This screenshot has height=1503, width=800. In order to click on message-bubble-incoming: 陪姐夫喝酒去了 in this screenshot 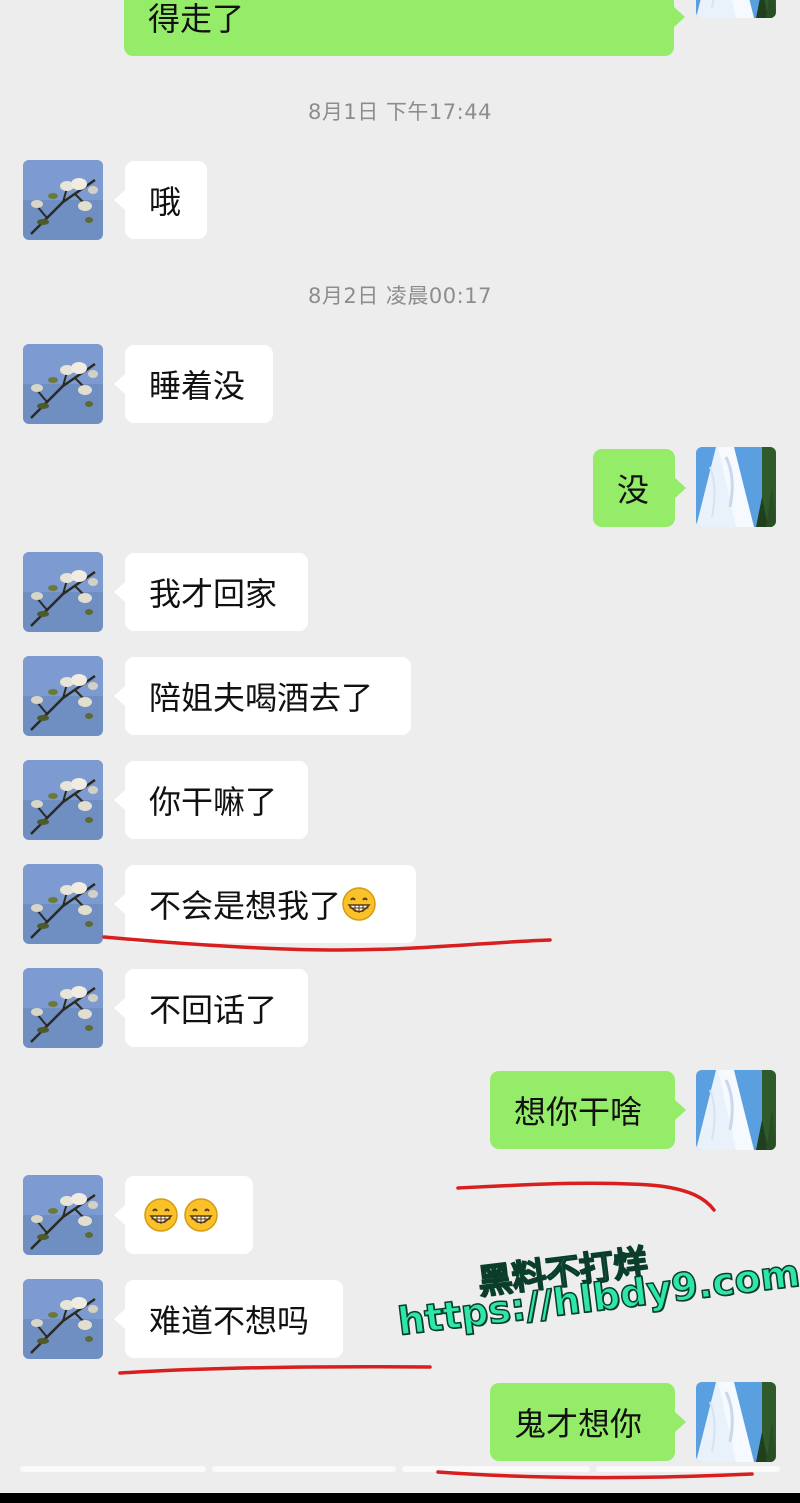, I will do `click(262, 696)`.